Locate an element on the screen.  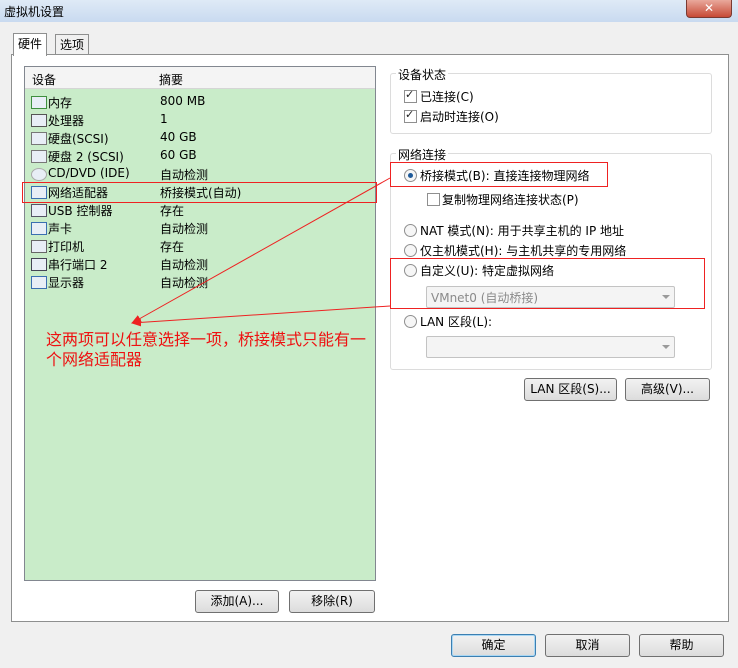
tab-hardware: 硬件 is located at coordinates (30, 44).